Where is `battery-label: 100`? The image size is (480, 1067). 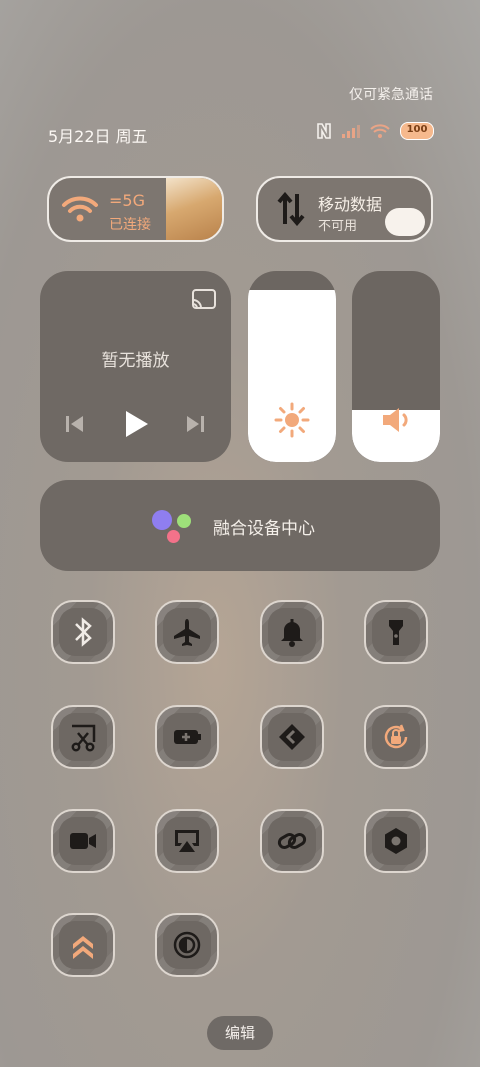
battery-label: 100 is located at coordinates (417, 129).